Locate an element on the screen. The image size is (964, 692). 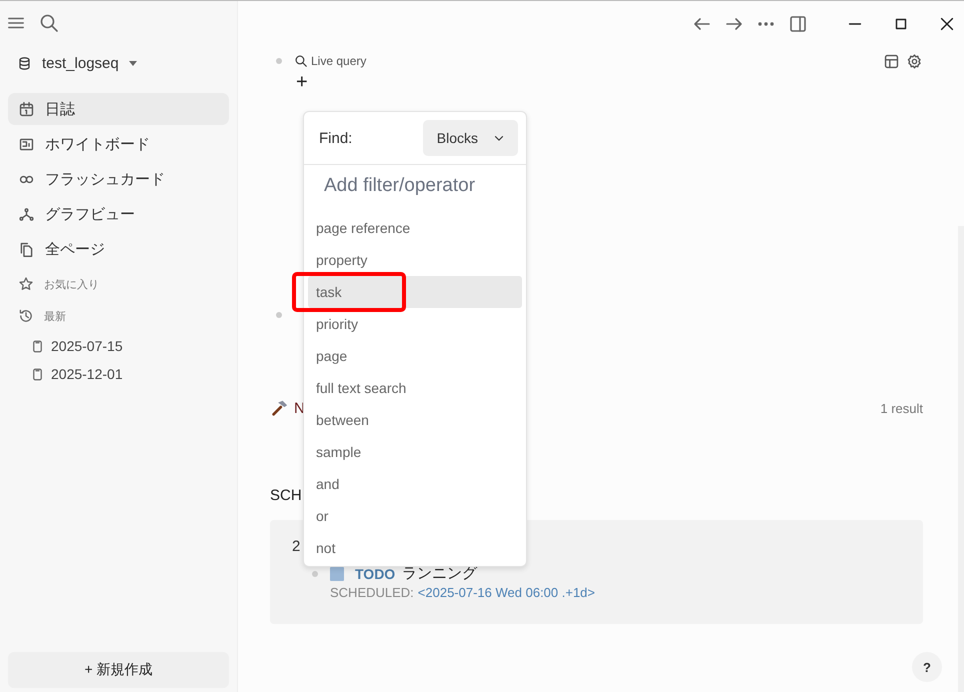
nav-item: 日誌 is located at coordinates (118, 109).